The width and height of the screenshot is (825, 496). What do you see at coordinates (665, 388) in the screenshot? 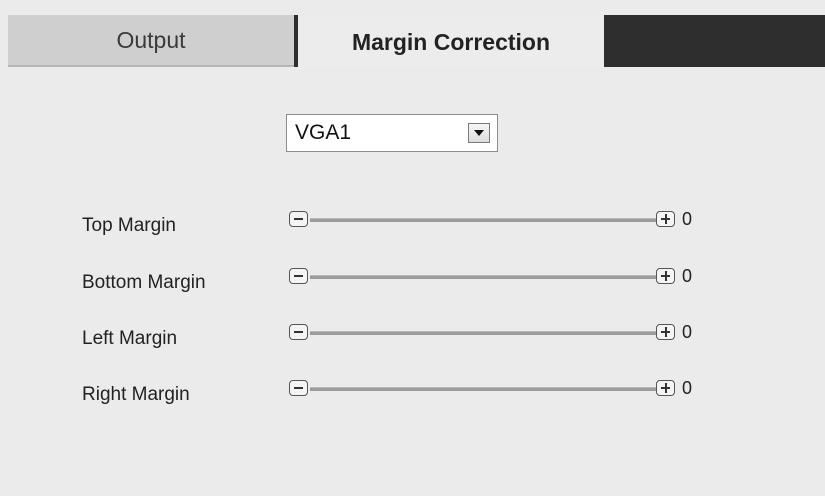
I see `right-margin-increase-button` at bounding box center [665, 388].